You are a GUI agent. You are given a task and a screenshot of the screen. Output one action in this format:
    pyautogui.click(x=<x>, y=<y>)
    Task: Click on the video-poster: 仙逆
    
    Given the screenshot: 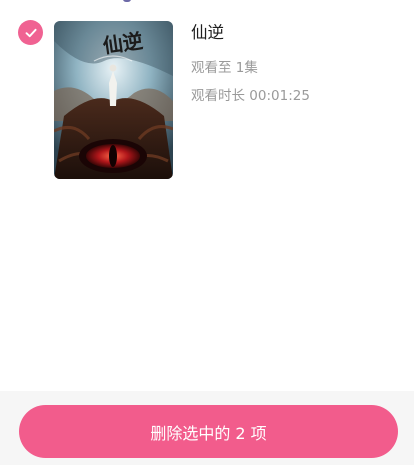 What is the action you would take?
    pyautogui.click(x=113, y=100)
    